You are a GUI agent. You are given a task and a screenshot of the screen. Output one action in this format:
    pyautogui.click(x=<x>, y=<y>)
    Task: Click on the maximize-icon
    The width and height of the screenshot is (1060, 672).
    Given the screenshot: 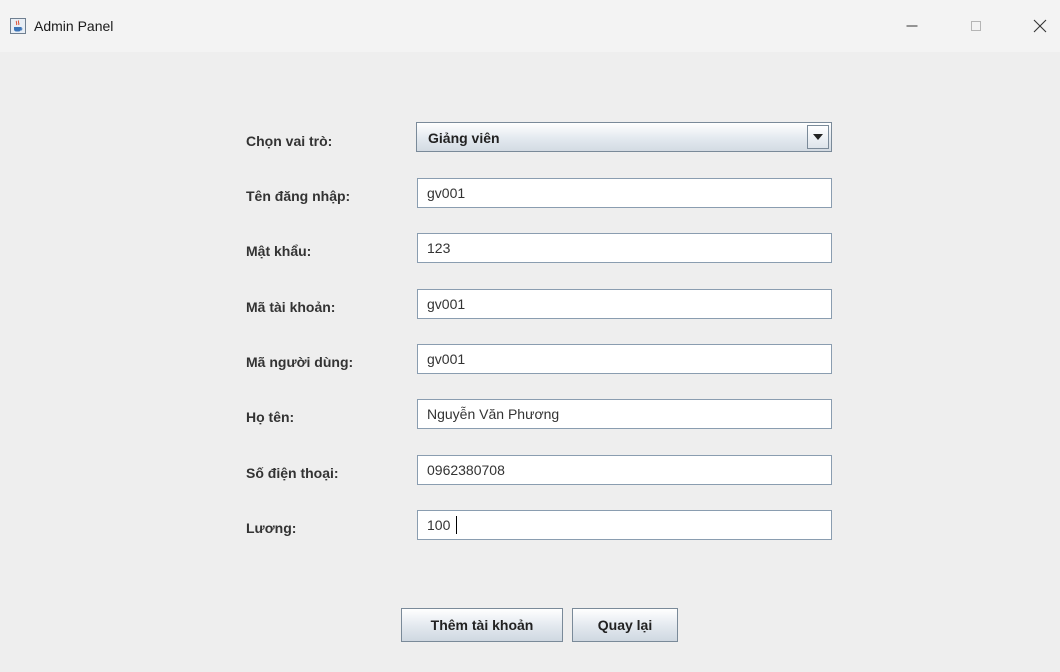 What is the action you would take?
    pyautogui.click(x=976, y=26)
    